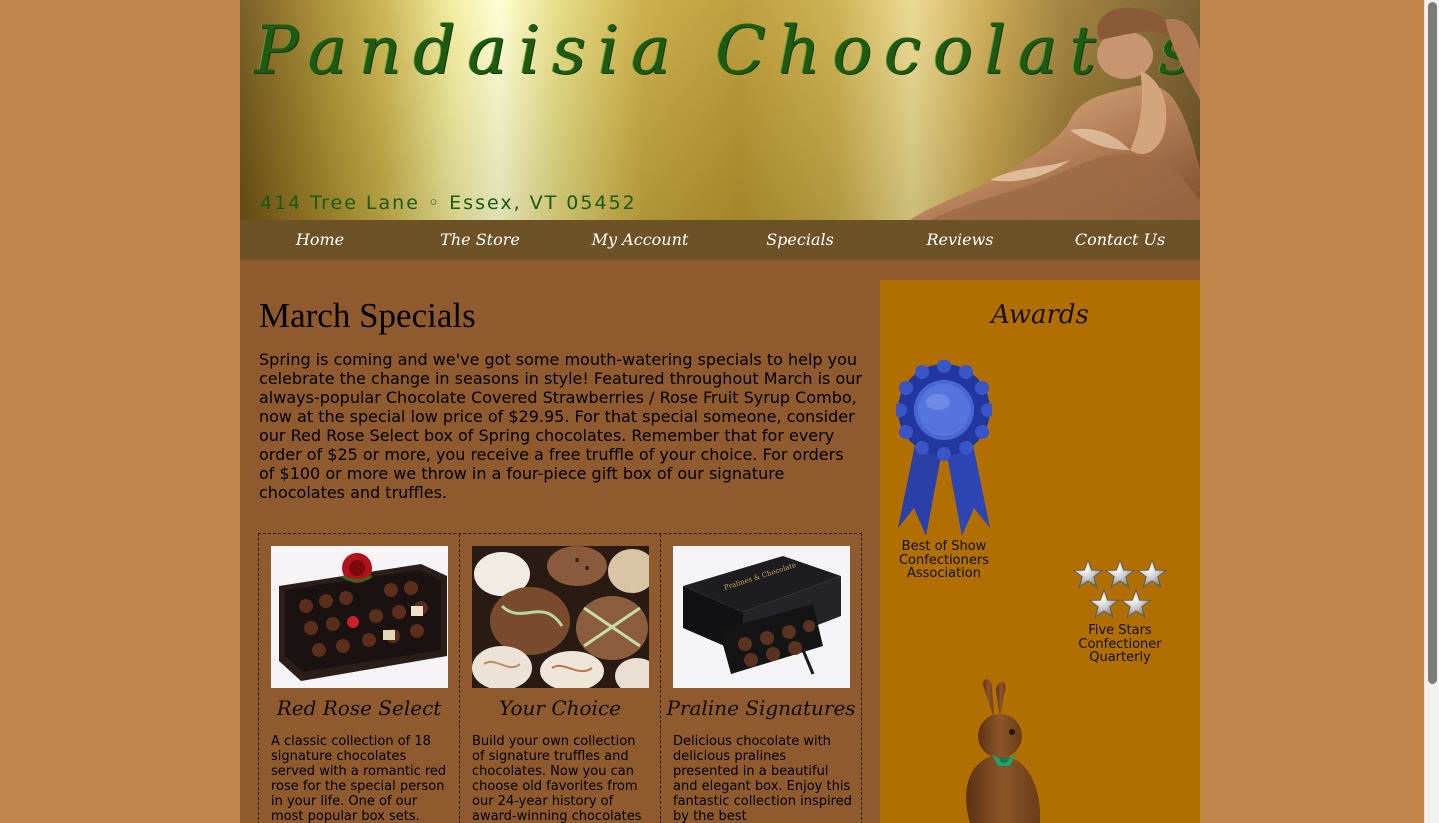  What do you see at coordinates (560, 708) in the screenshot?
I see `product-name: Your Choice` at bounding box center [560, 708].